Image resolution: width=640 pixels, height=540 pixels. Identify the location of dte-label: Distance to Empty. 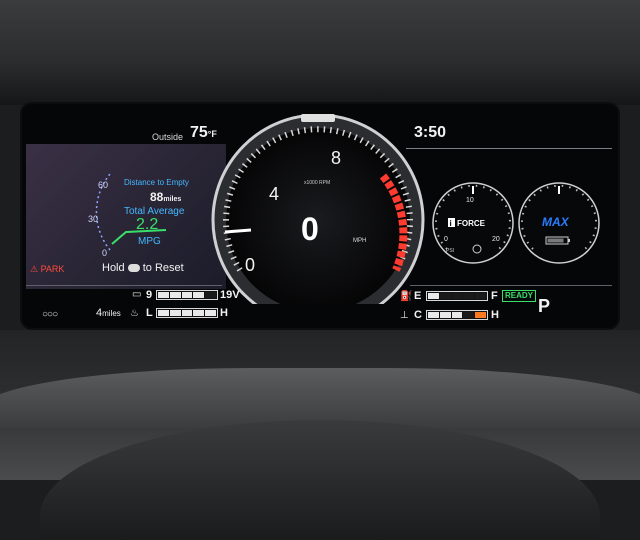
(156, 182).